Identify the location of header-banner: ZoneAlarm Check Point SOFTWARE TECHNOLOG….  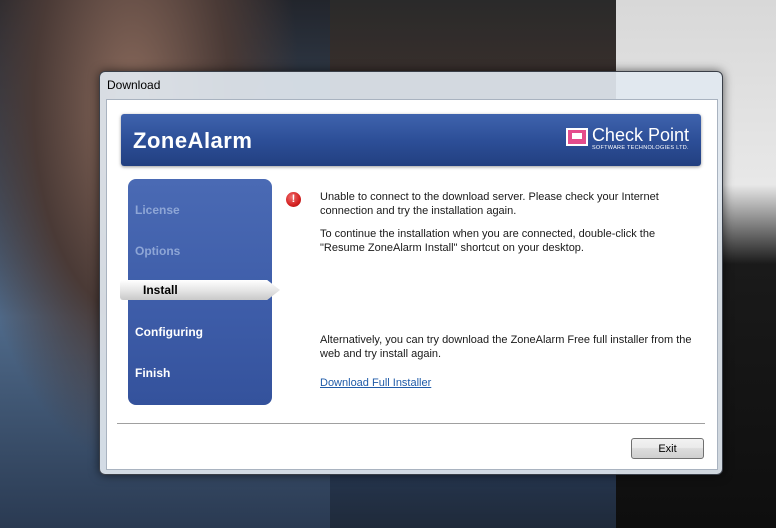
(411, 140).